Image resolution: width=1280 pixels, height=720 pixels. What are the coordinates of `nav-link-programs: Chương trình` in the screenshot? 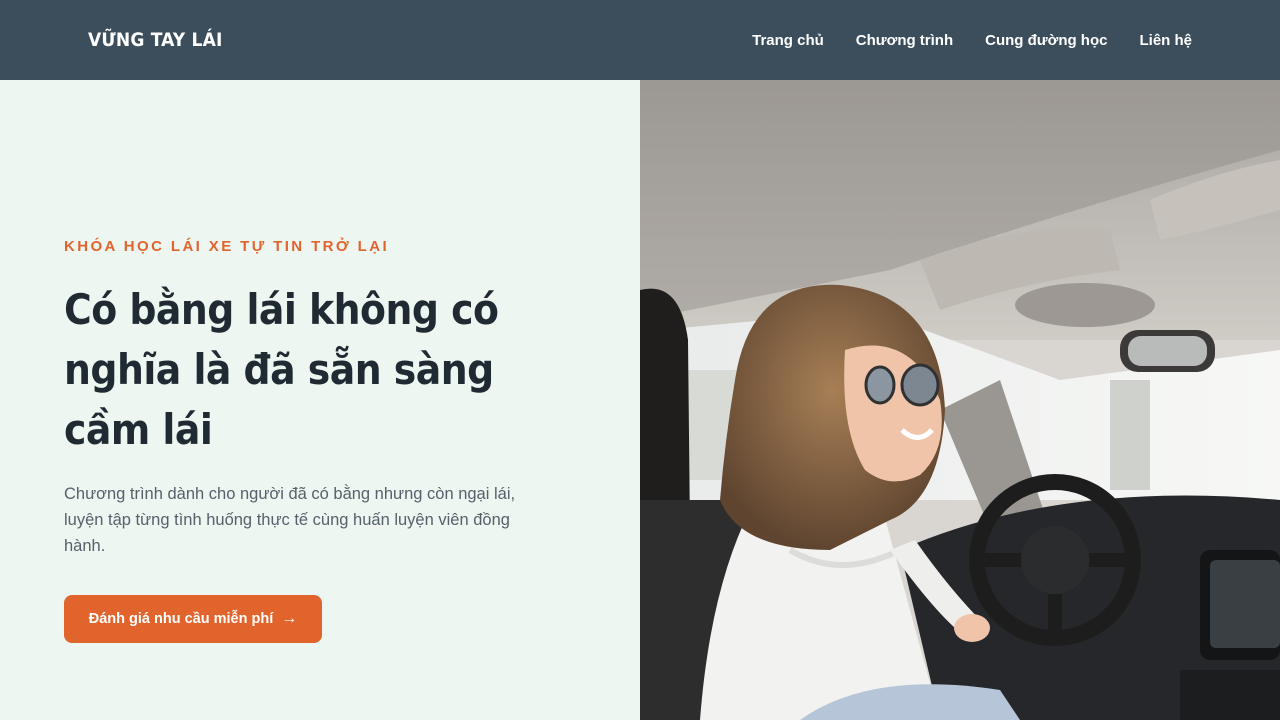 It's located at (904, 40).